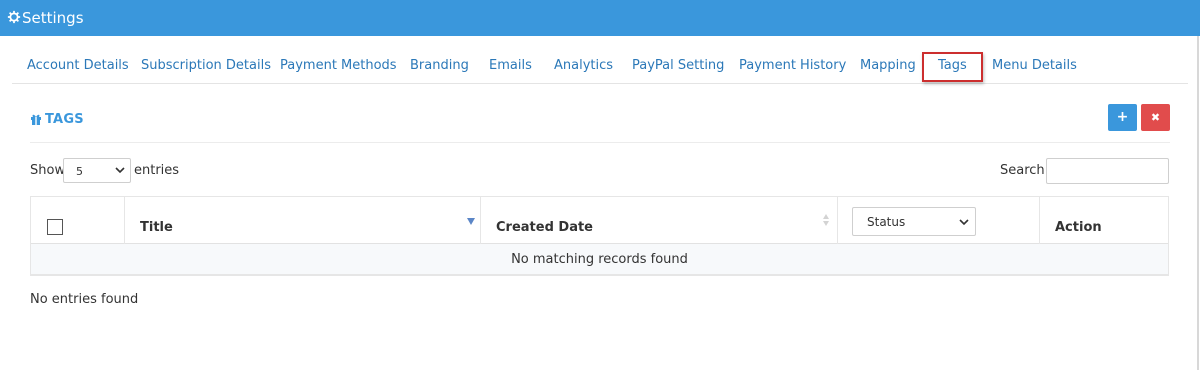 The image size is (1200, 370). What do you see at coordinates (14, 17) in the screenshot?
I see `gear-icon` at bounding box center [14, 17].